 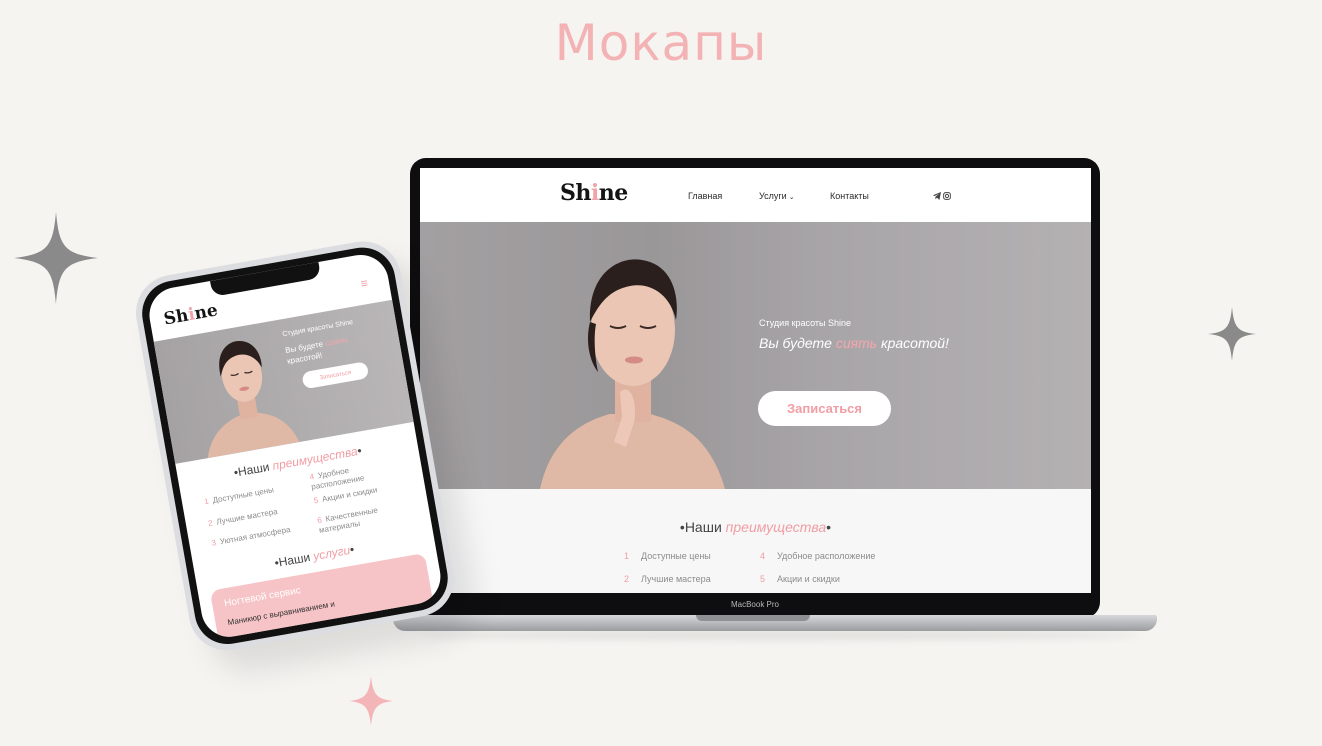 What do you see at coordinates (800, 579) in the screenshot?
I see `advantage-item: 5 Акции и скидки` at bounding box center [800, 579].